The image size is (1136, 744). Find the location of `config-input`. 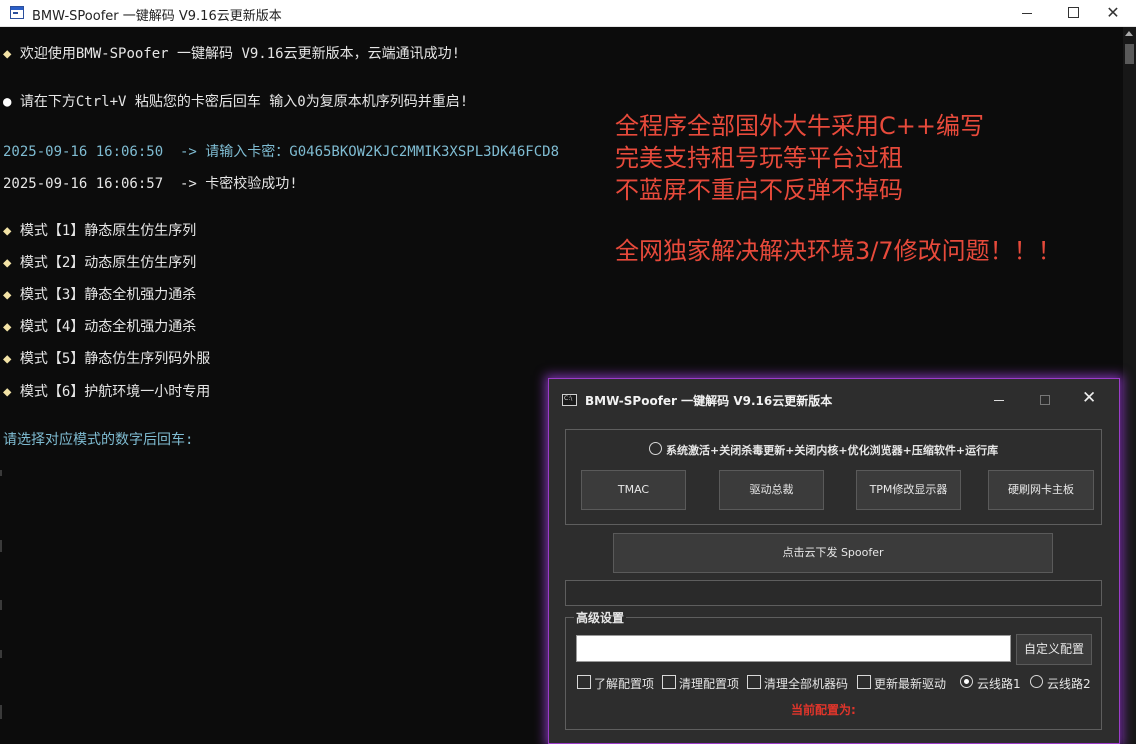

config-input is located at coordinates (793, 648).